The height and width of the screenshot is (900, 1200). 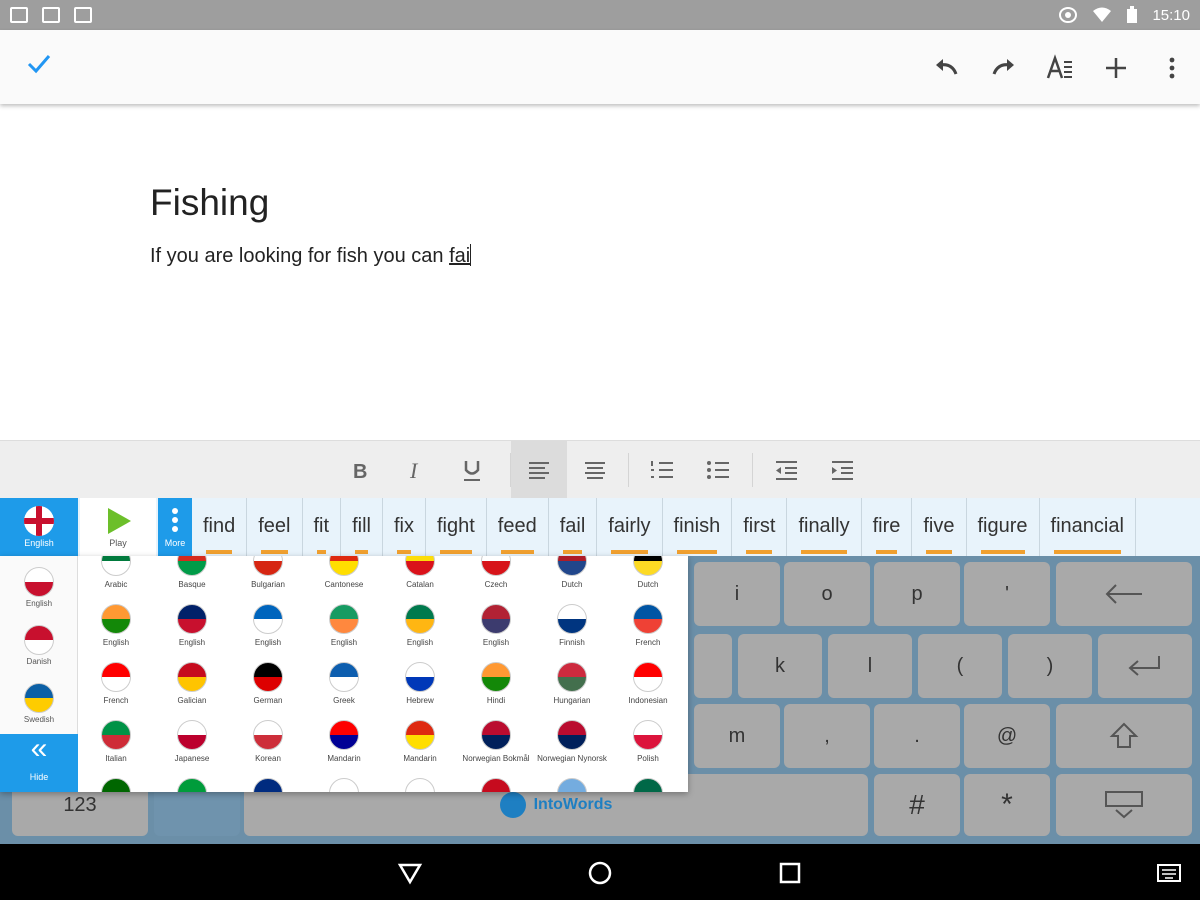 What do you see at coordinates (827, 736) in the screenshot?
I see `key-comma: ,` at bounding box center [827, 736].